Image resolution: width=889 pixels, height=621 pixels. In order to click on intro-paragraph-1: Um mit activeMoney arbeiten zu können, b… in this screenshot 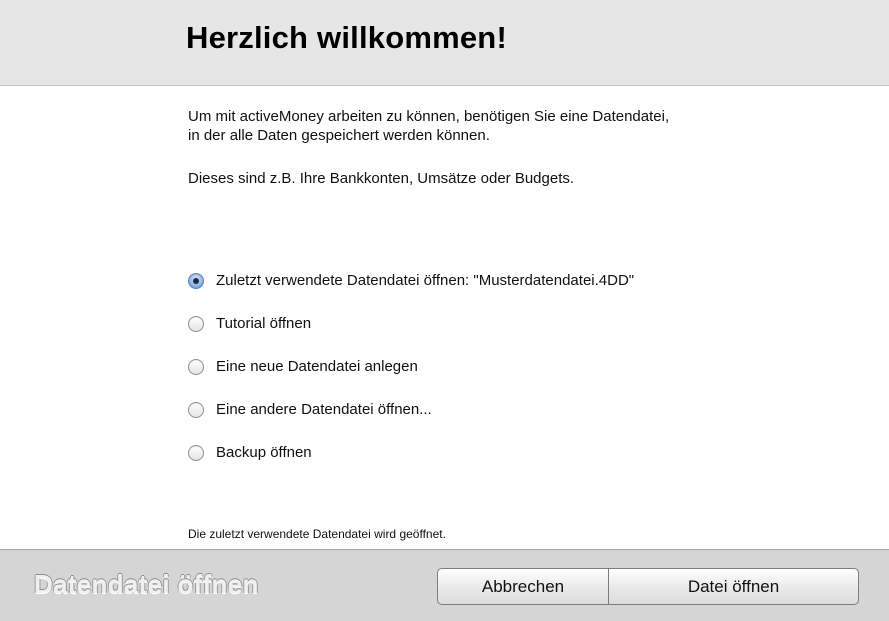, I will do `click(428, 126)`.